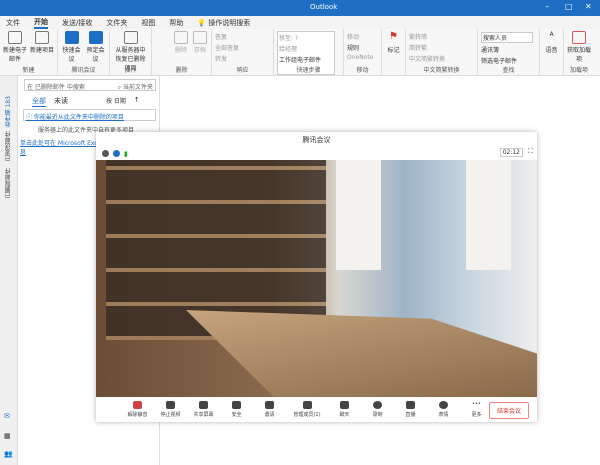 This screenshot has height=465, width=600. Describe the element at coordinates (547, 6) in the screenshot. I see `minimize-icon: –` at that location.